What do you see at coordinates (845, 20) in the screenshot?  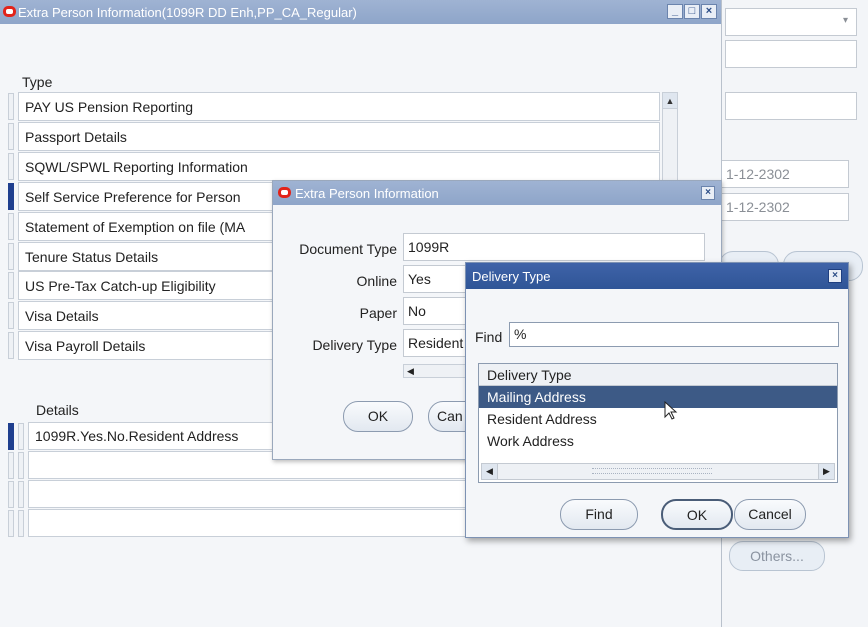 I see `chevron-down-icon: ▾` at bounding box center [845, 20].